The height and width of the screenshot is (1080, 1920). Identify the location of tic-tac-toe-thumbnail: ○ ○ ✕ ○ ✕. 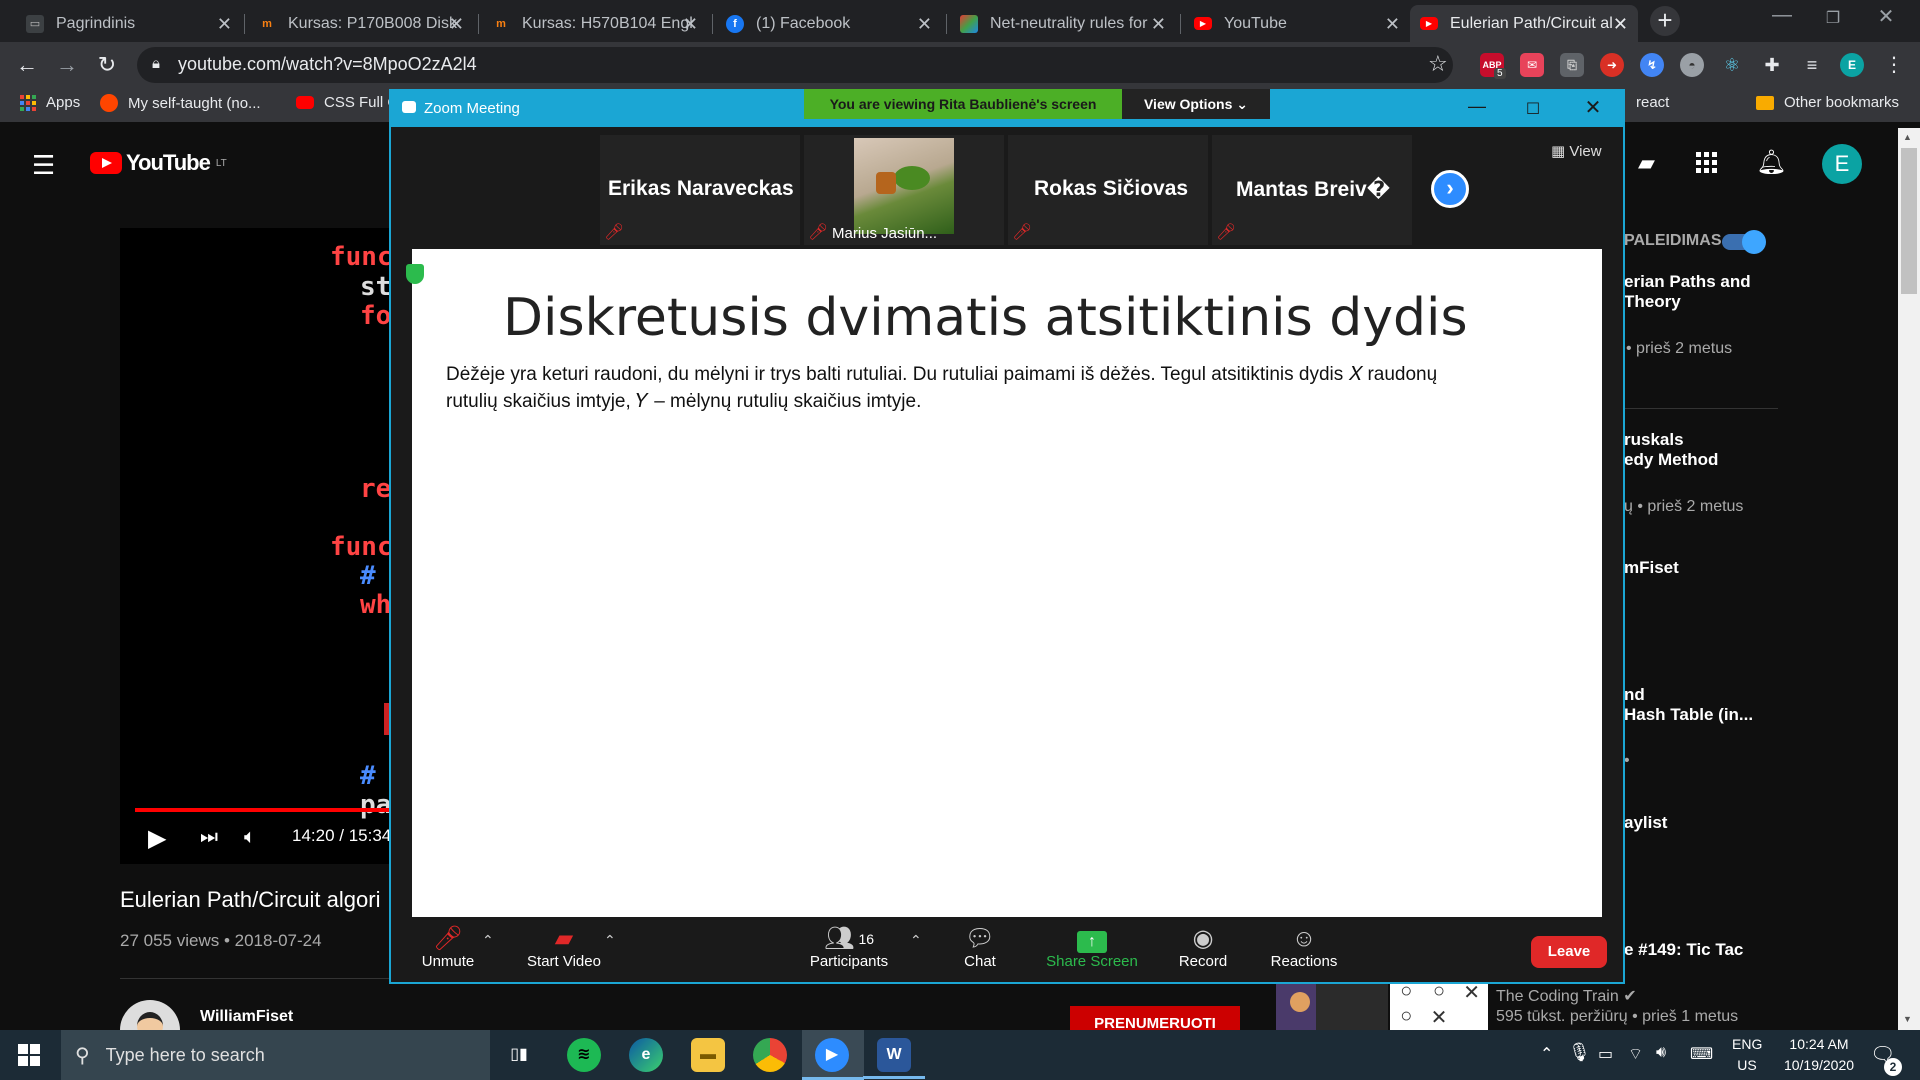
(1439, 1005).